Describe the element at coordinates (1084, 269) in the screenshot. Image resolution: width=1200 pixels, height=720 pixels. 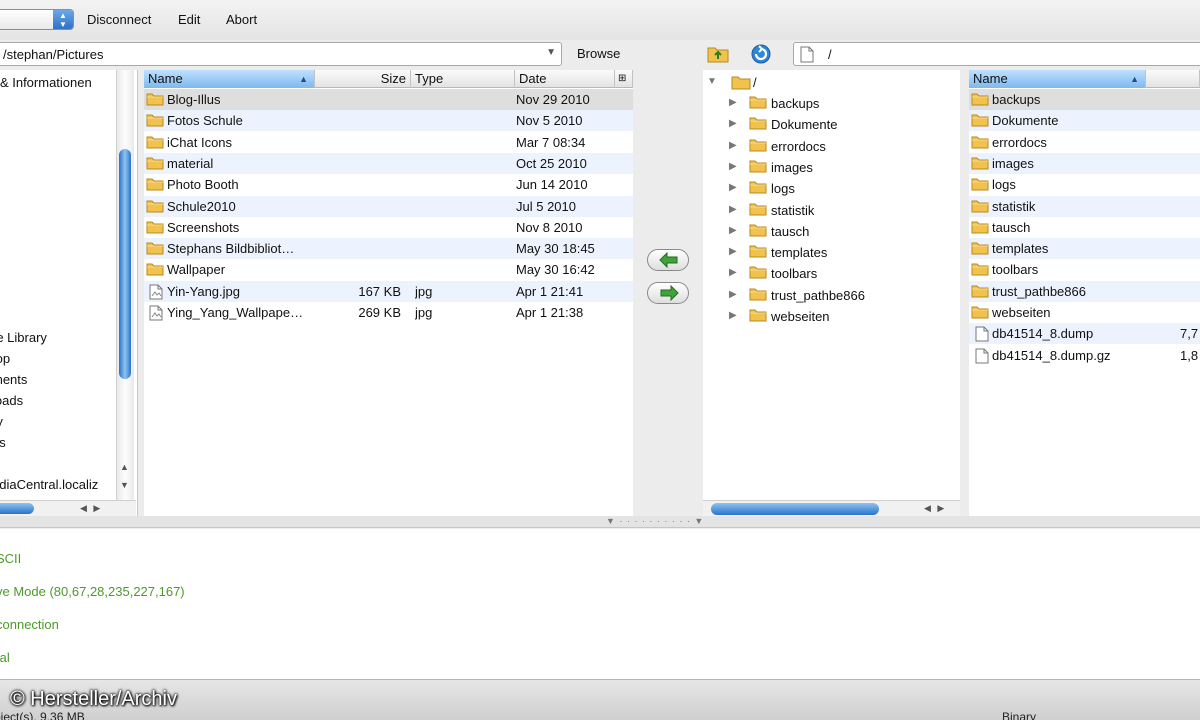
I see `table-row: toolbars` at that location.